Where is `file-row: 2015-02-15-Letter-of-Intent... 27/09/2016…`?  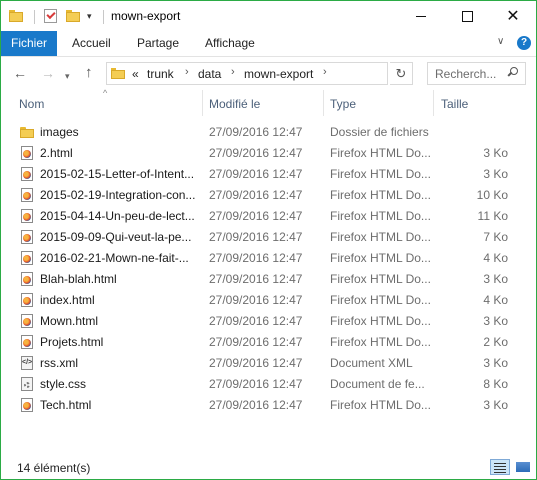
file-row: 2015-02-15-Letter-of-Intent... 27/09/2016… is located at coordinates (268, 174).